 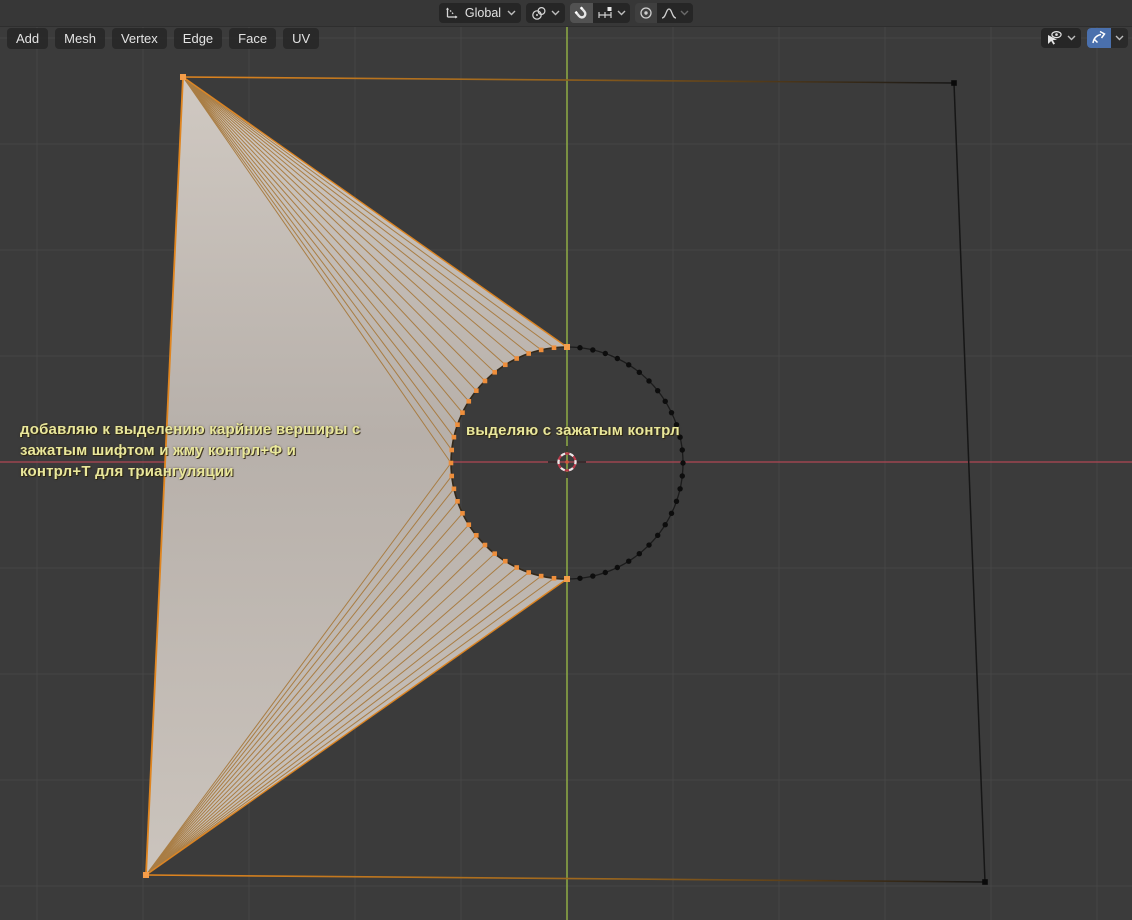 I want to click on menu-face: Face, so click(x=253, y=38).